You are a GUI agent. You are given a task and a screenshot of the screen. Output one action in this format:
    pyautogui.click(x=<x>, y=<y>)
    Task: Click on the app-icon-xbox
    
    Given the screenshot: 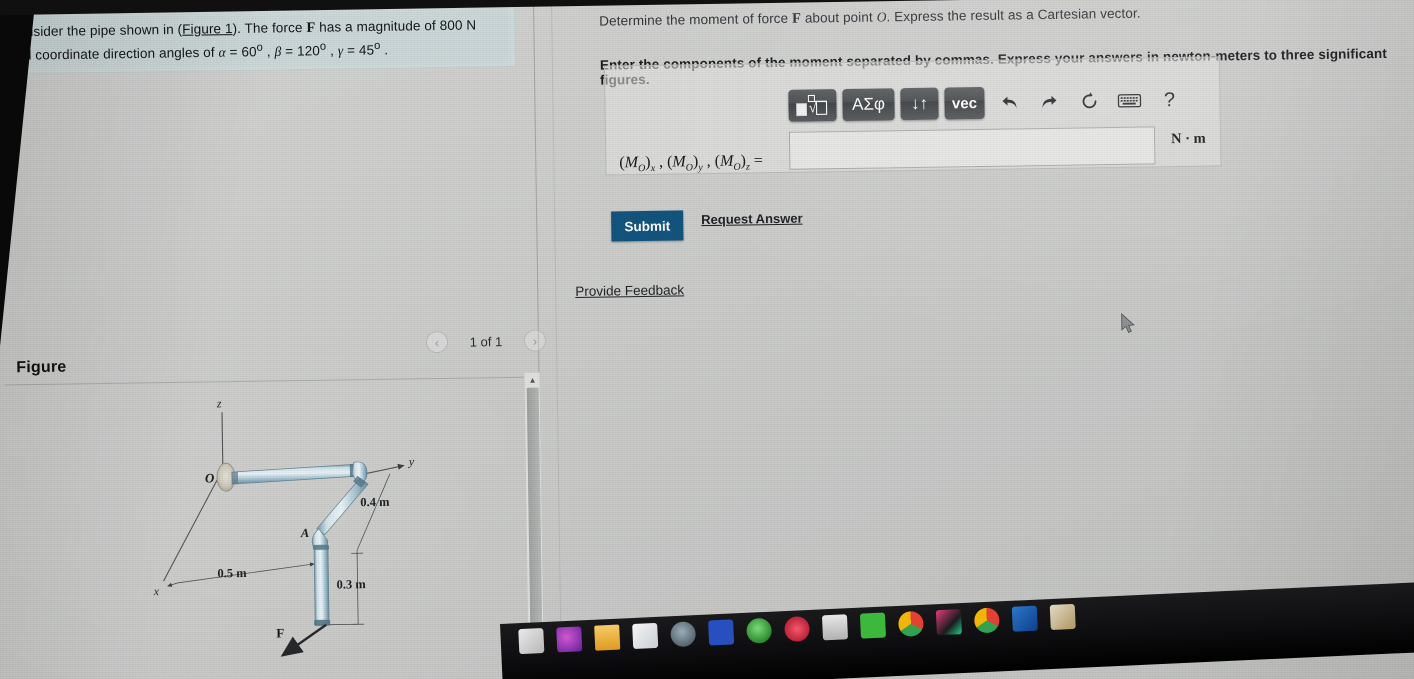 What is the action you would take?
    pyautogui.click(x=759, y=630)
    